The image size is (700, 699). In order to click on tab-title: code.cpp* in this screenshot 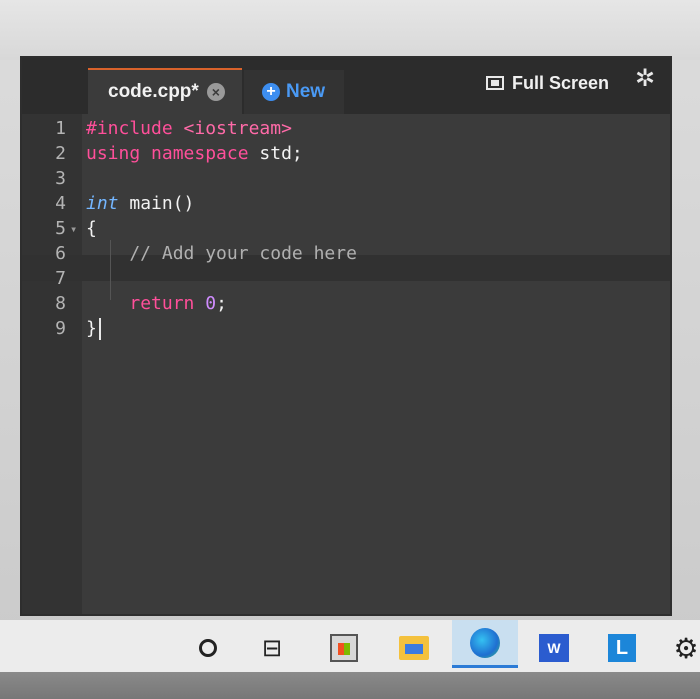, I will do `click(153, 91)`.